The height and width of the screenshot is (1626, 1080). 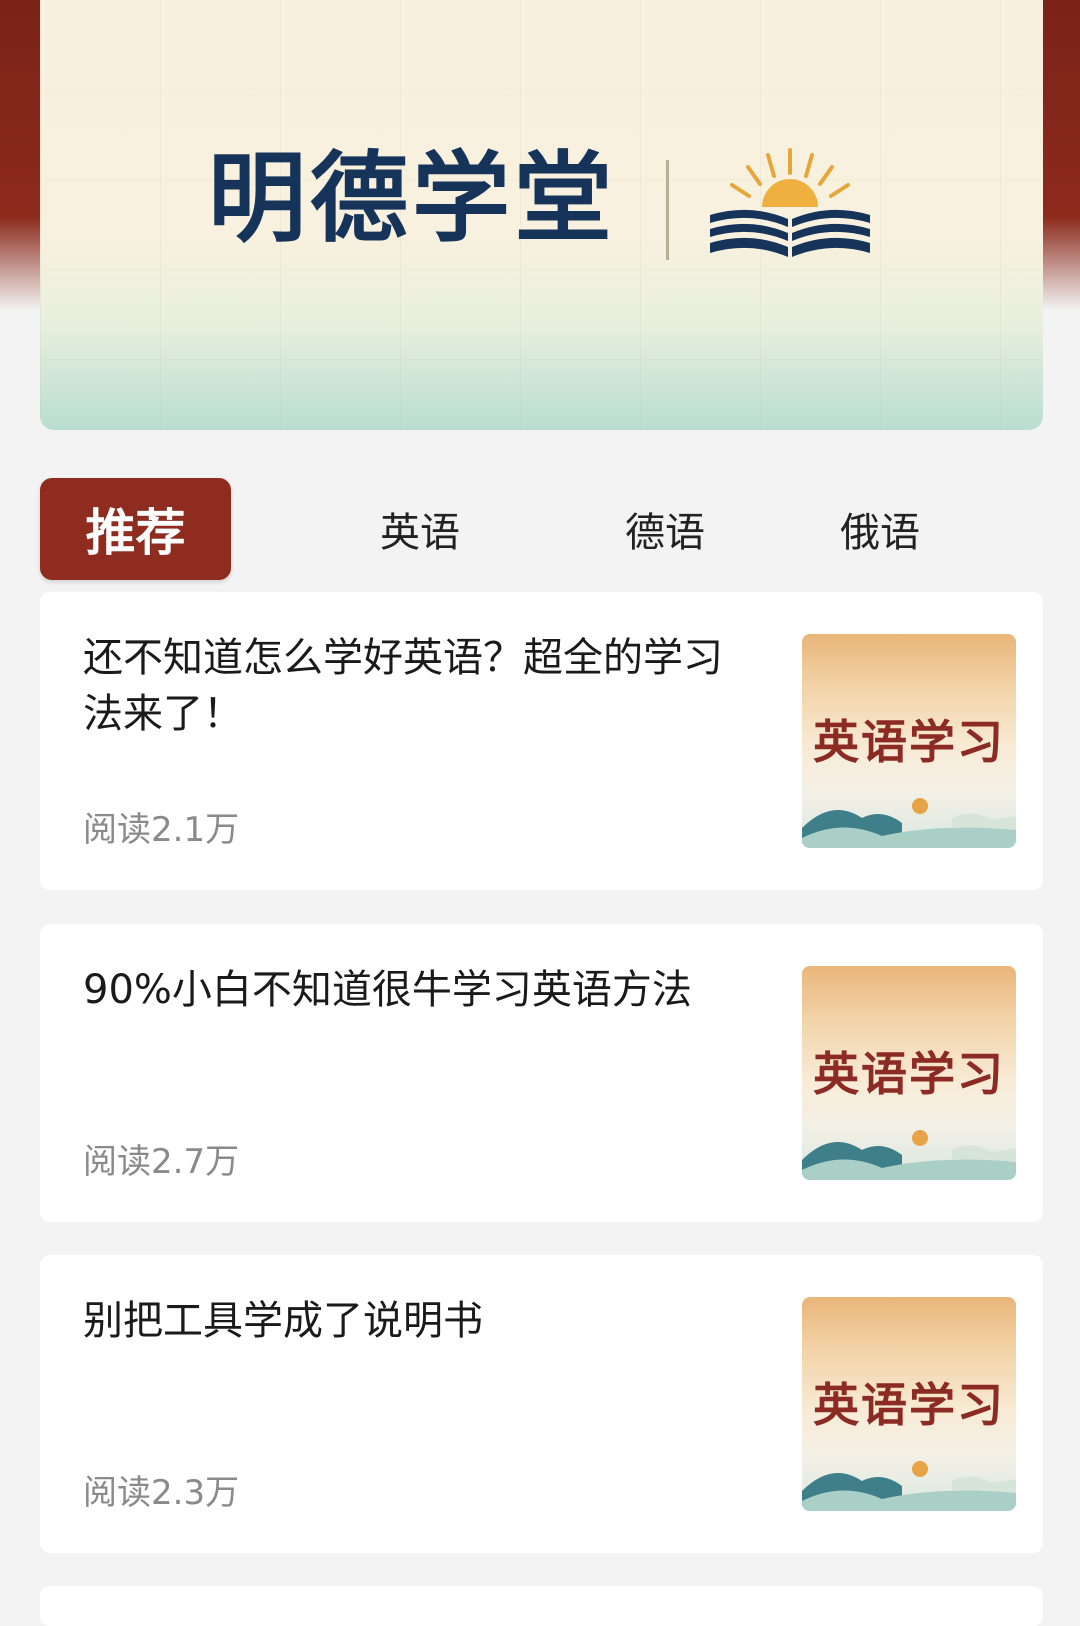 I want to click on tab-recommended: 推荐, so click(x=135, y=529).